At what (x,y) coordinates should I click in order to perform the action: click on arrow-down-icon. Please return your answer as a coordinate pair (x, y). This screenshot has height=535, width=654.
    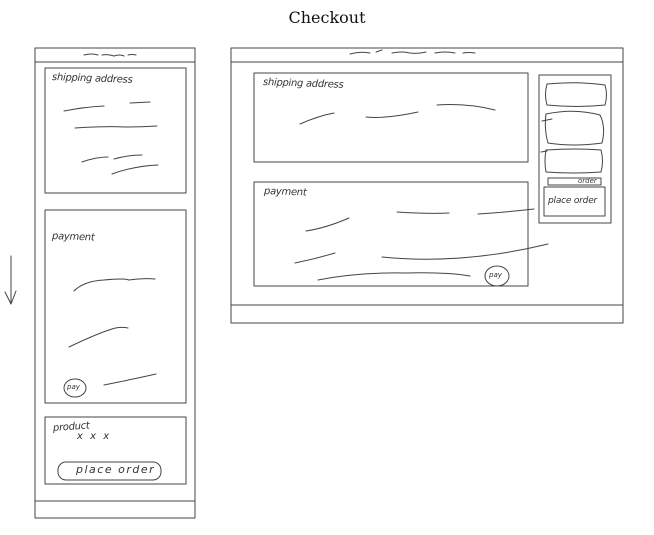
    Looking at the image, I should click on (10, 280).